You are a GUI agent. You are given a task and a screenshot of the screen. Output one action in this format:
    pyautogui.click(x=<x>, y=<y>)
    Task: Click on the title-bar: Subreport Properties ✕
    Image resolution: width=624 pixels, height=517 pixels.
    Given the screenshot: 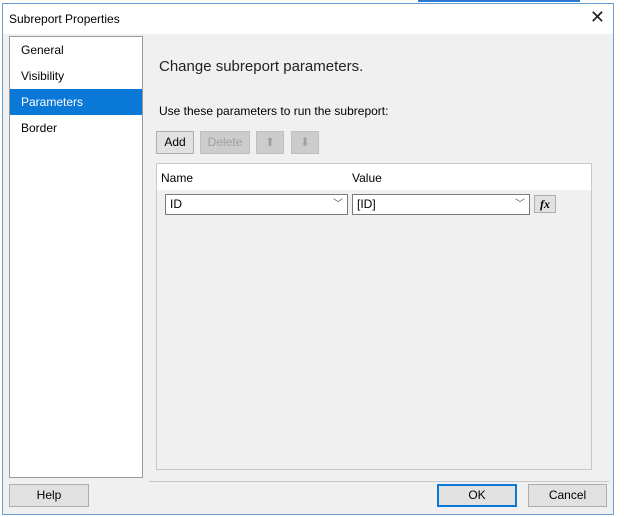 What is the action you would take?
    pyautogui.click(x=308, y=19)
    